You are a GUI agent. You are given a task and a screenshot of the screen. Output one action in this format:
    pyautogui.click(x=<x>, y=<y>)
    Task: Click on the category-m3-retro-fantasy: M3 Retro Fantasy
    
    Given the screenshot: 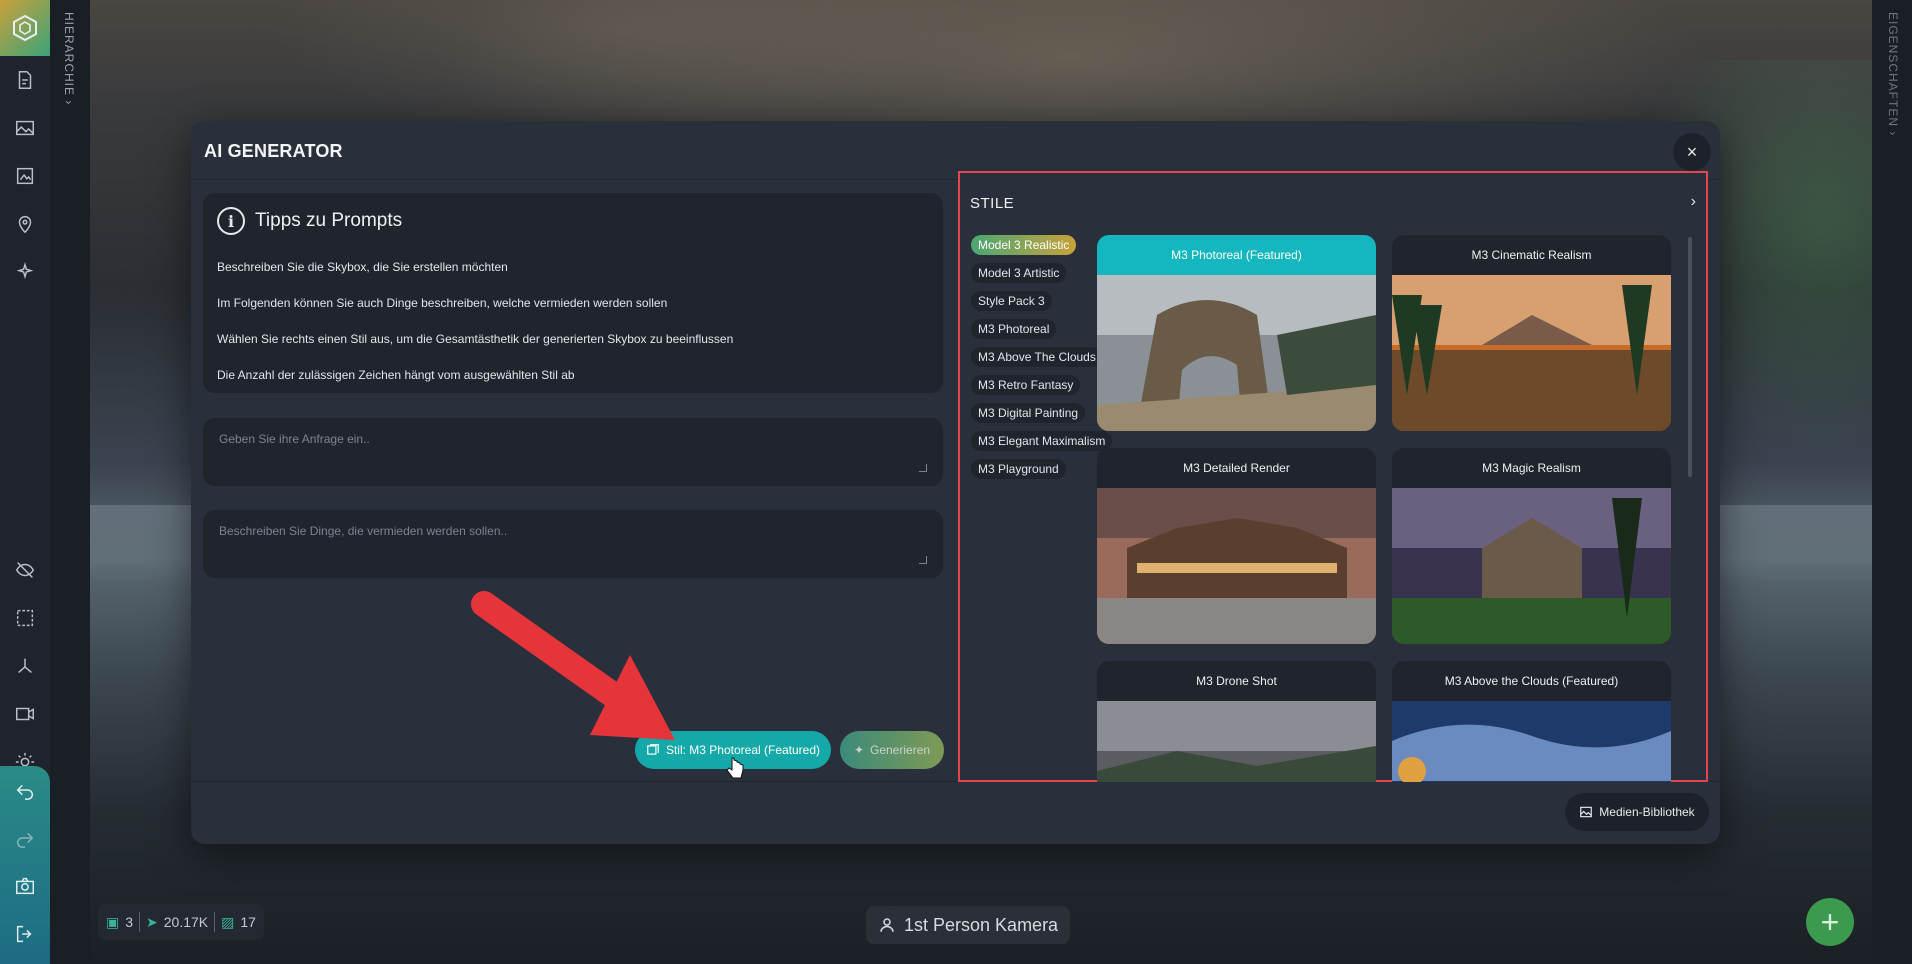 What is the action you would take?
    pyautogui.click(x=1026, y=385)
    